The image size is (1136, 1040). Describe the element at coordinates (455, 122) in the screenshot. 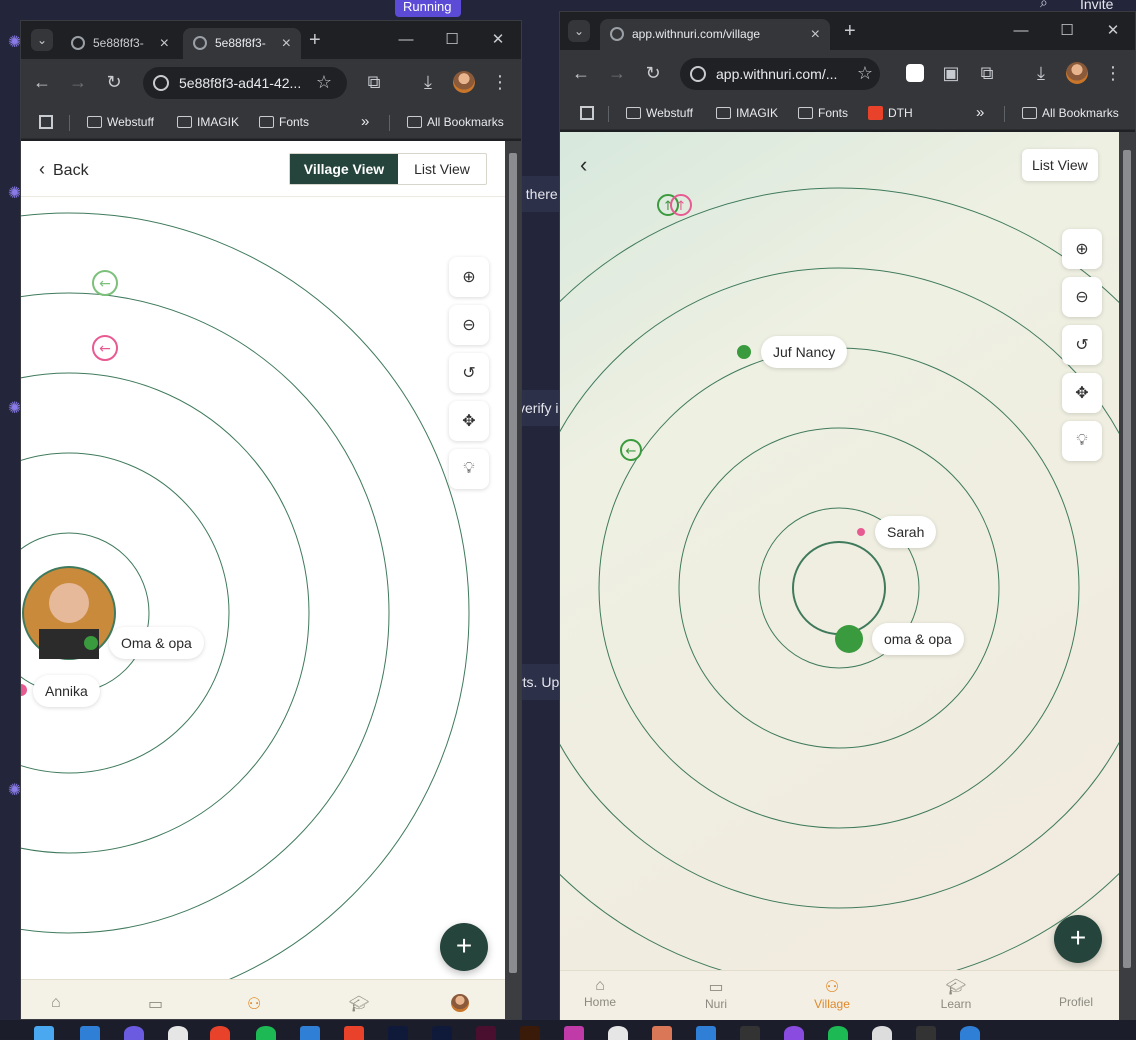

I see `all-bookmarks: All Bookmarks` at that location.